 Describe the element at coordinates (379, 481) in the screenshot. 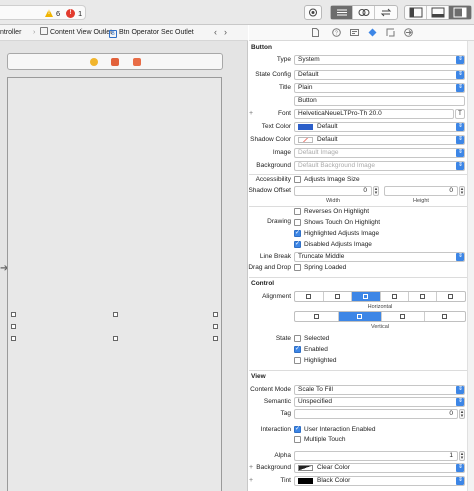

I see `tint-popup: Black Color` at that location.